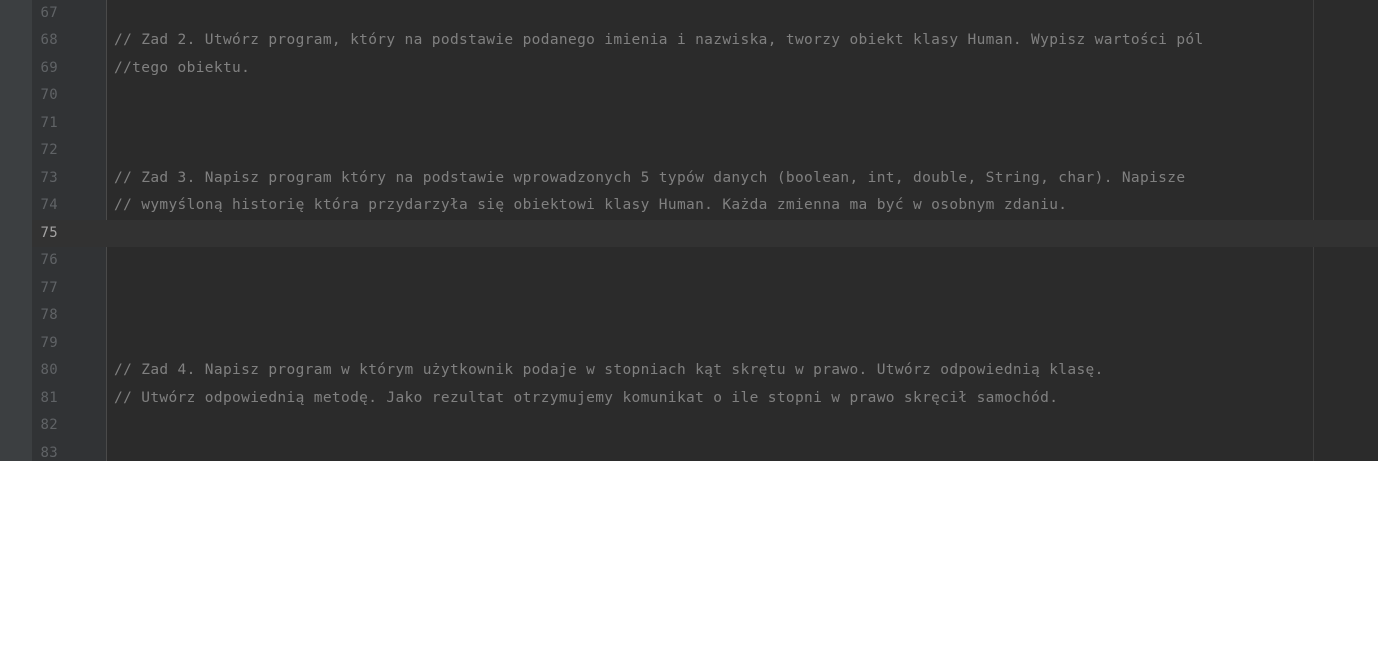  I want to click on line-number: 82, so click(49, 425).